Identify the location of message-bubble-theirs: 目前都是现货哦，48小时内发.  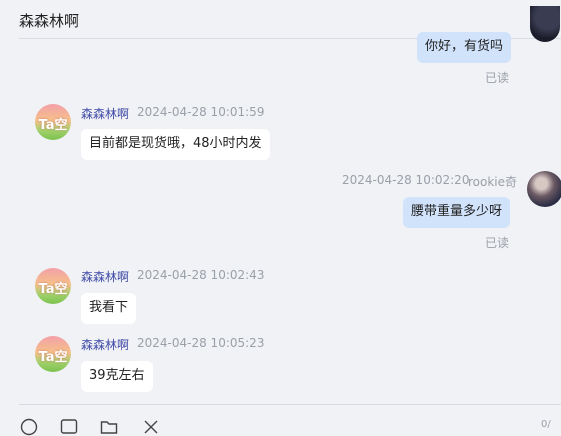
(175, 144).